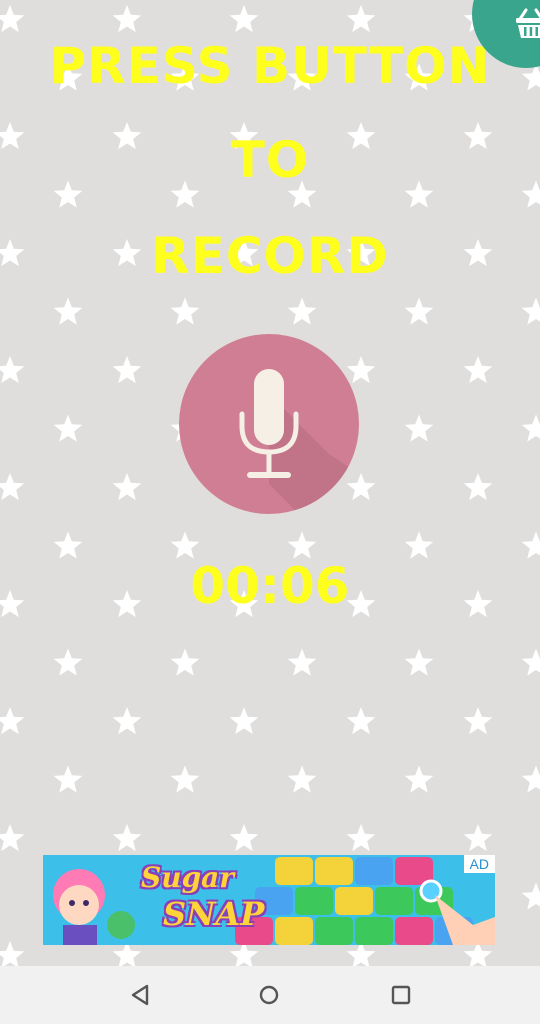 The height and width of the screenshot is (1024, 540). What do you see at coordinates (528, 23) in the screenshot?
I see `basket-icon` at bounding box center [528, 23].